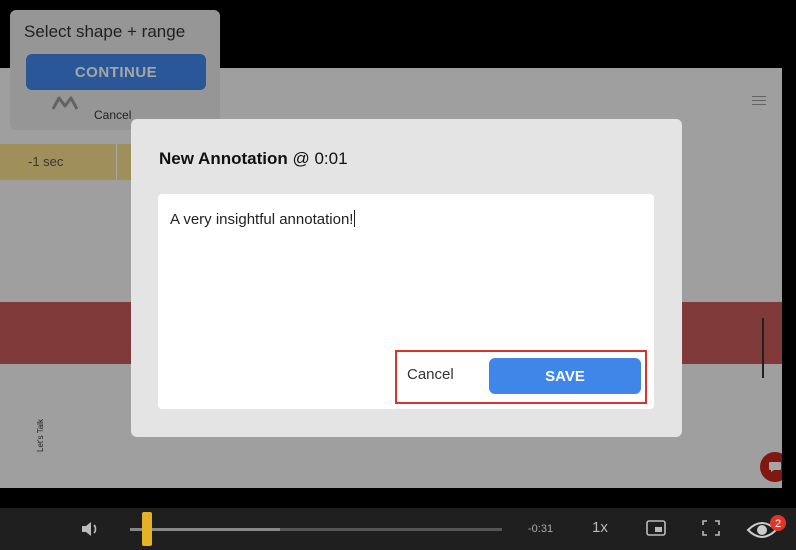  Describe the element at coordinates (541, 529) in the screenshot. I see `time-remaining: -0:31` at that location.